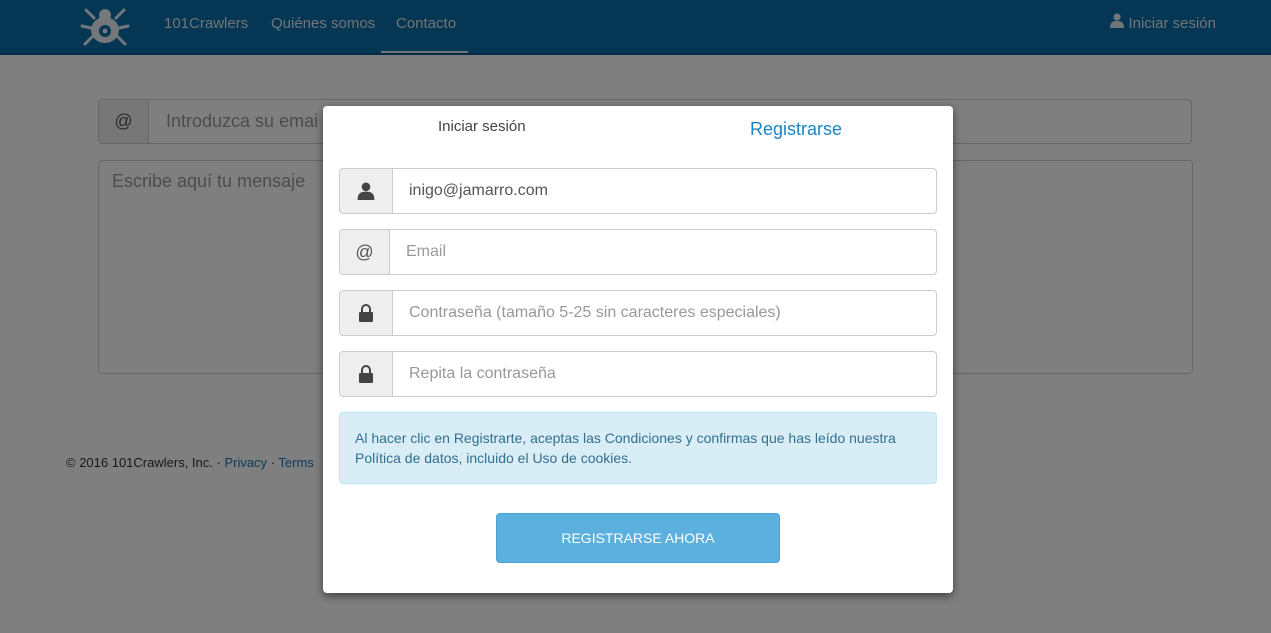 The image size is (1271, 633). Describe the element at coordinates (796, 129) in the screenshot. I see `tab-register: Registrarse` at that location.